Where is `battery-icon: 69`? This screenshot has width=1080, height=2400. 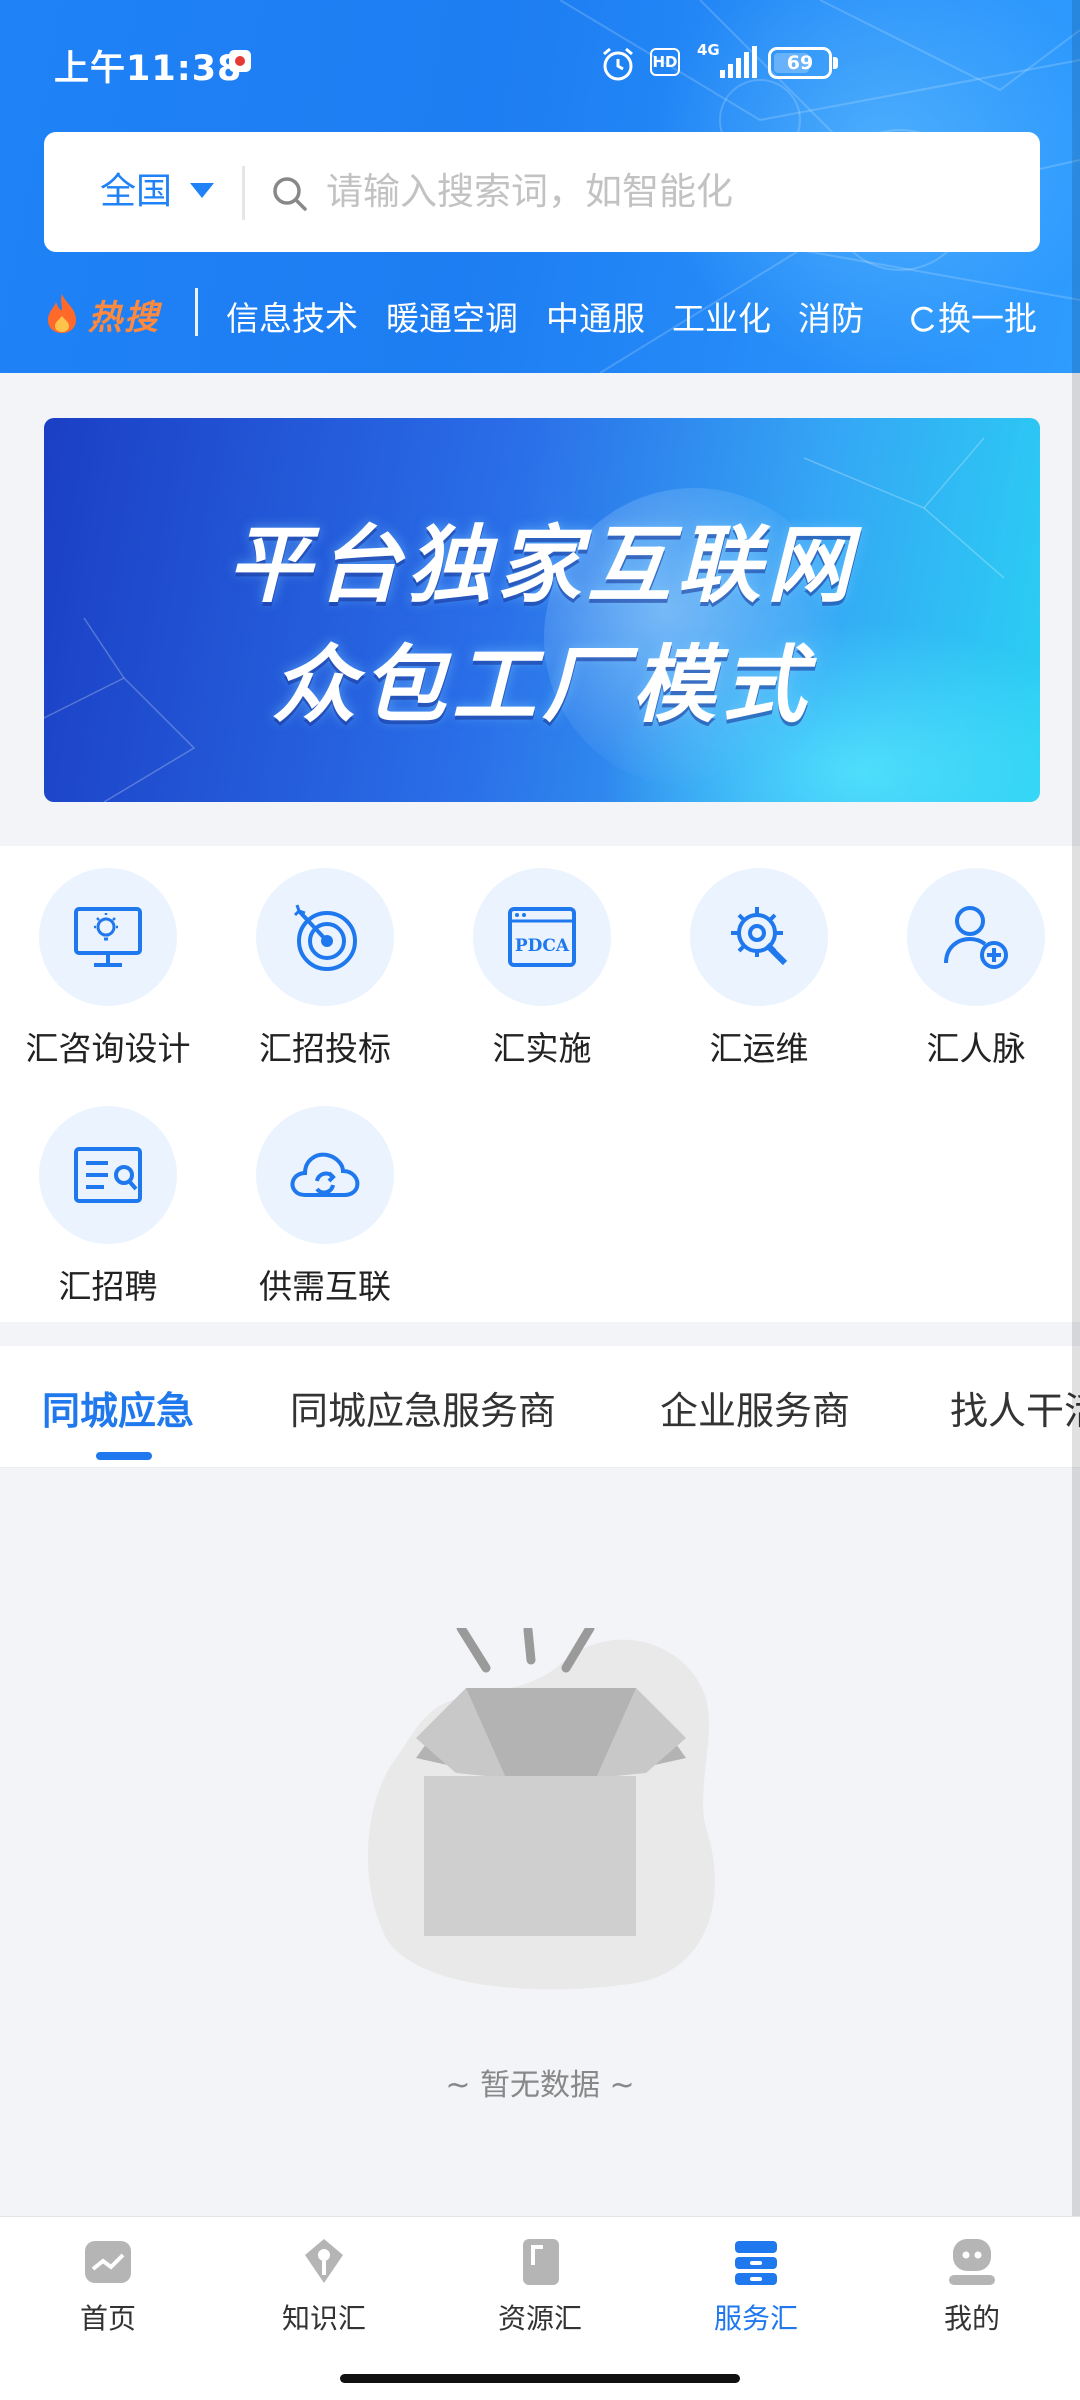 battery-icon: 69 is located at coordinates (803, 63).